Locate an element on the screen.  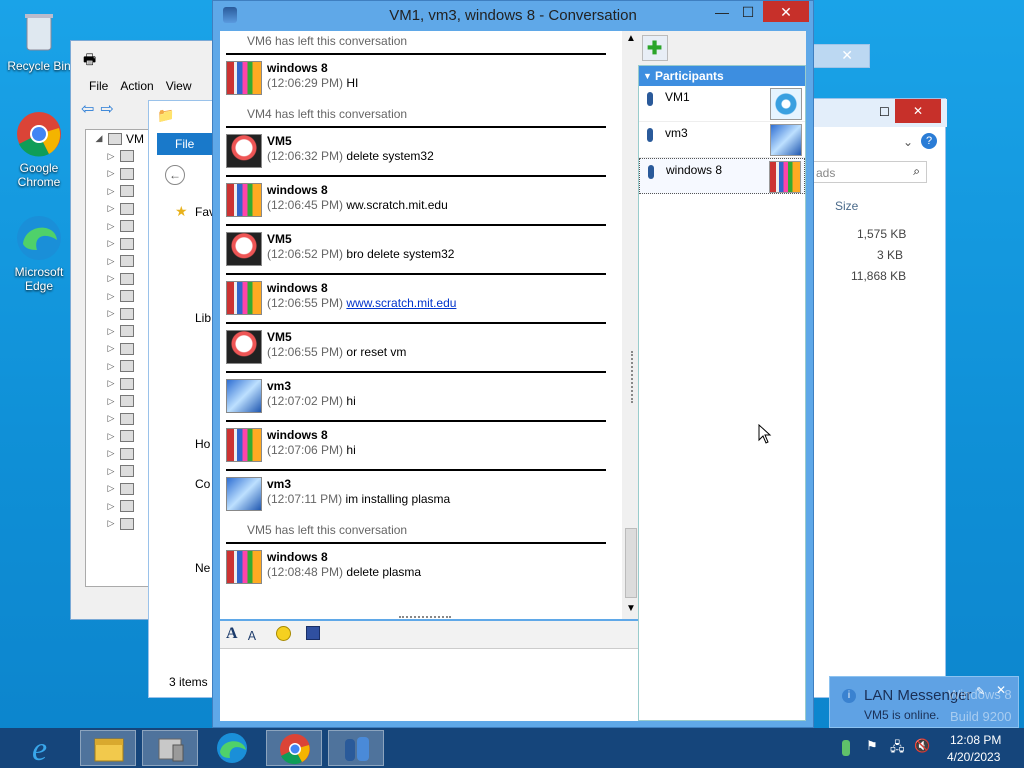
size-column-header: Size is located at coordinates (846, 206).